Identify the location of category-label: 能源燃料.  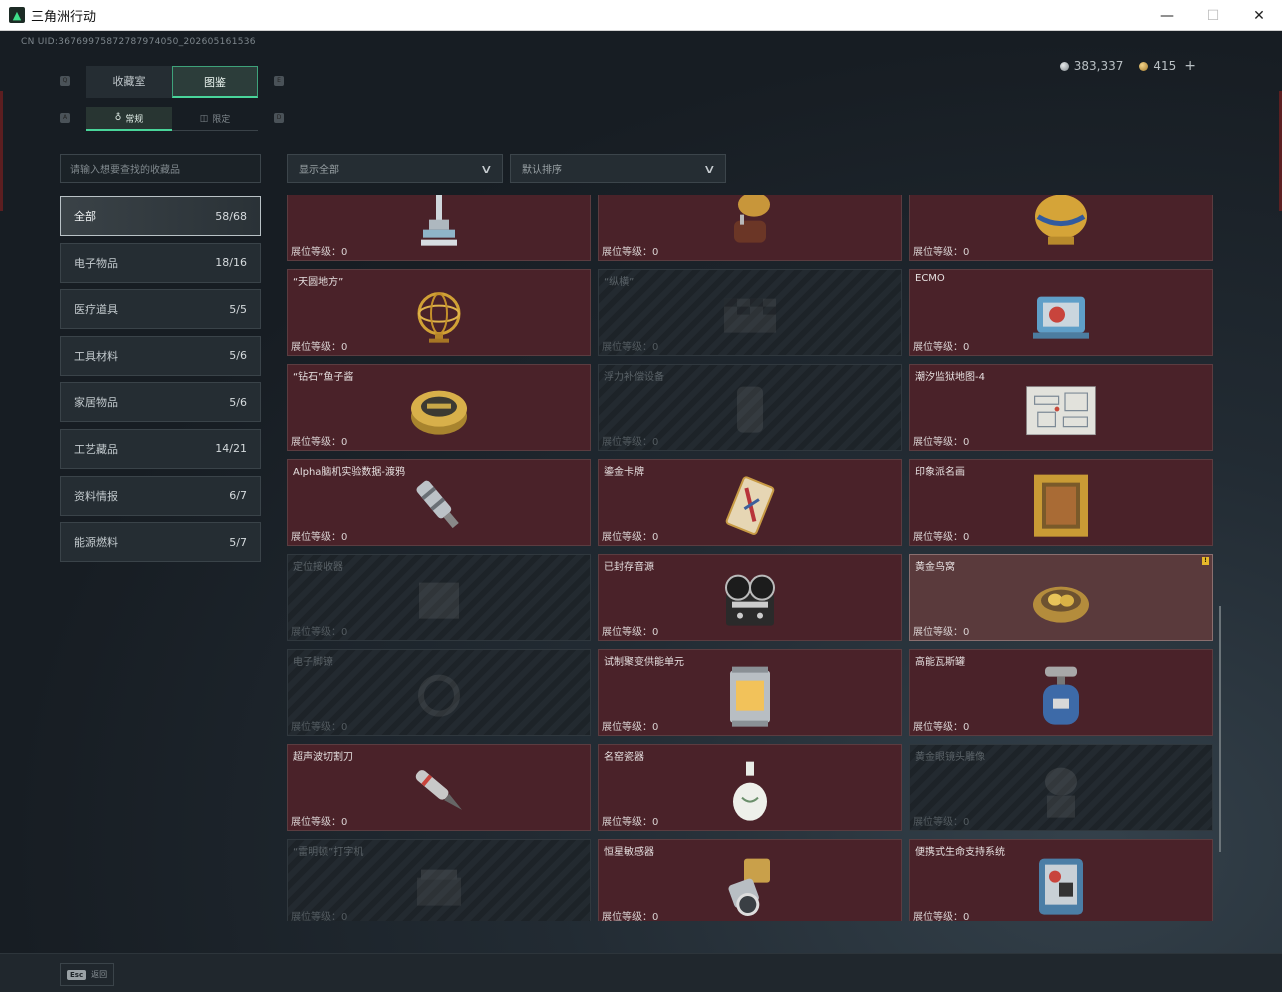
(96, 543).